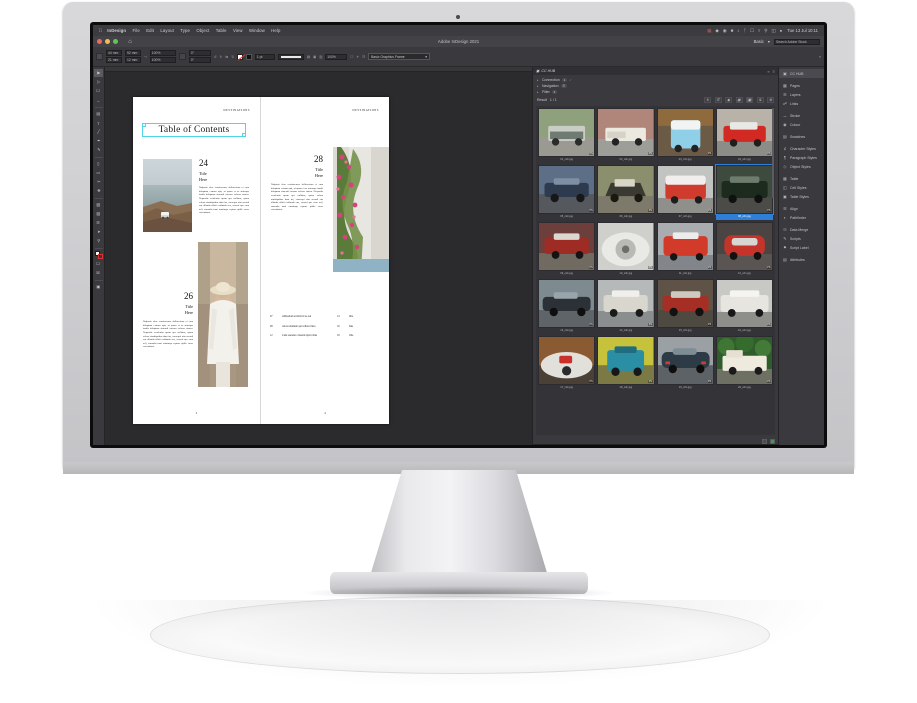 This screenshot has width=917, height=703. Describe the element at coordinates (749, 100) in the screenshot. I see `grid-large-icon: ▣` at that location.